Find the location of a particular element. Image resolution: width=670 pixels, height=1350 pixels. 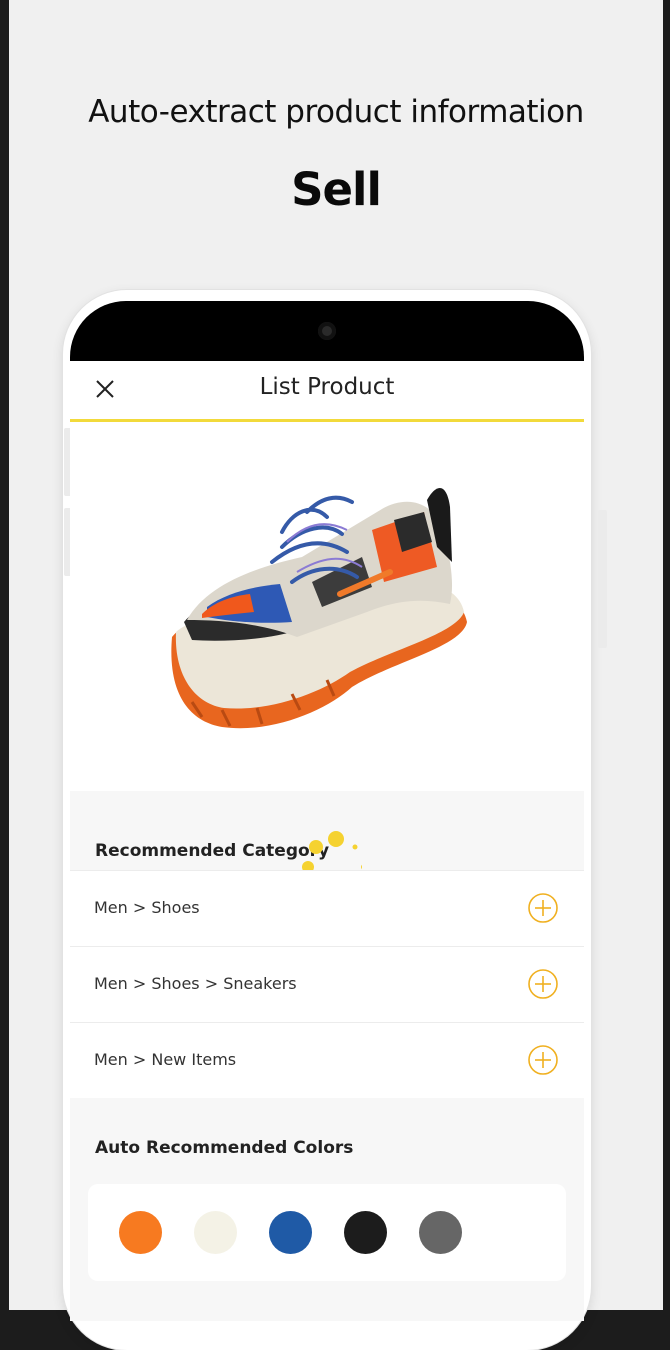

recommended-colors-title: Auto Recommended Colors is located at coordinates (224, 1148).